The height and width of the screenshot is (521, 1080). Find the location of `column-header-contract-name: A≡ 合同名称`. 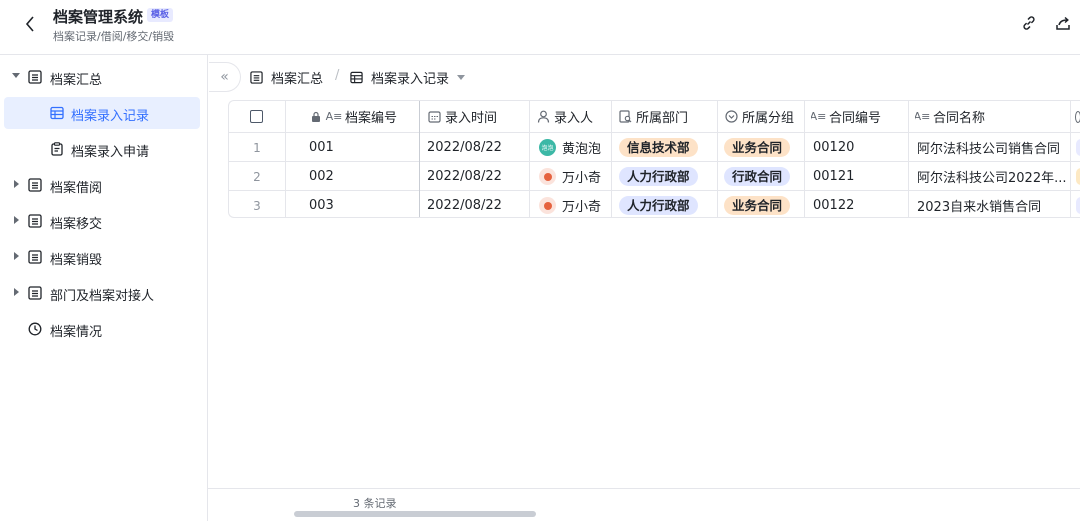

column-header-contract-name: A≡ 合同名称 is located at coordinates (992, 116).